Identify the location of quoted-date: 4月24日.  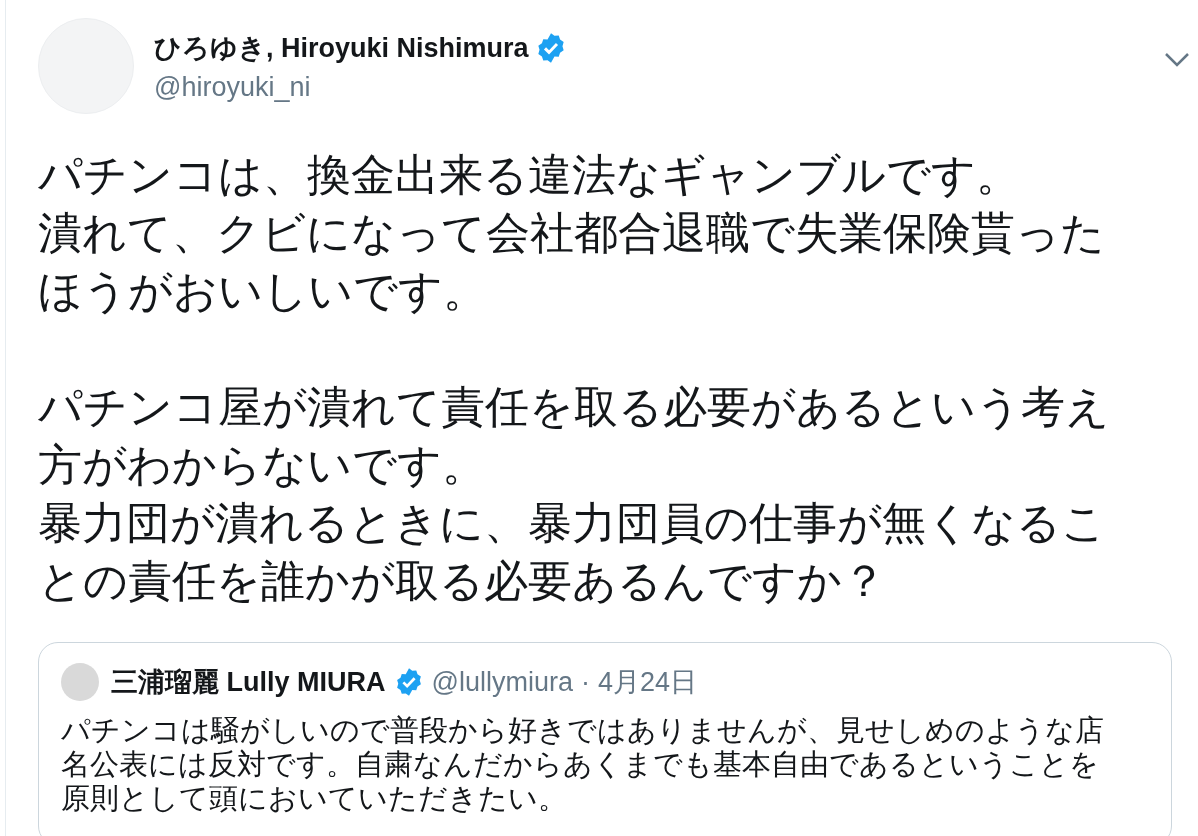
(647, 682).